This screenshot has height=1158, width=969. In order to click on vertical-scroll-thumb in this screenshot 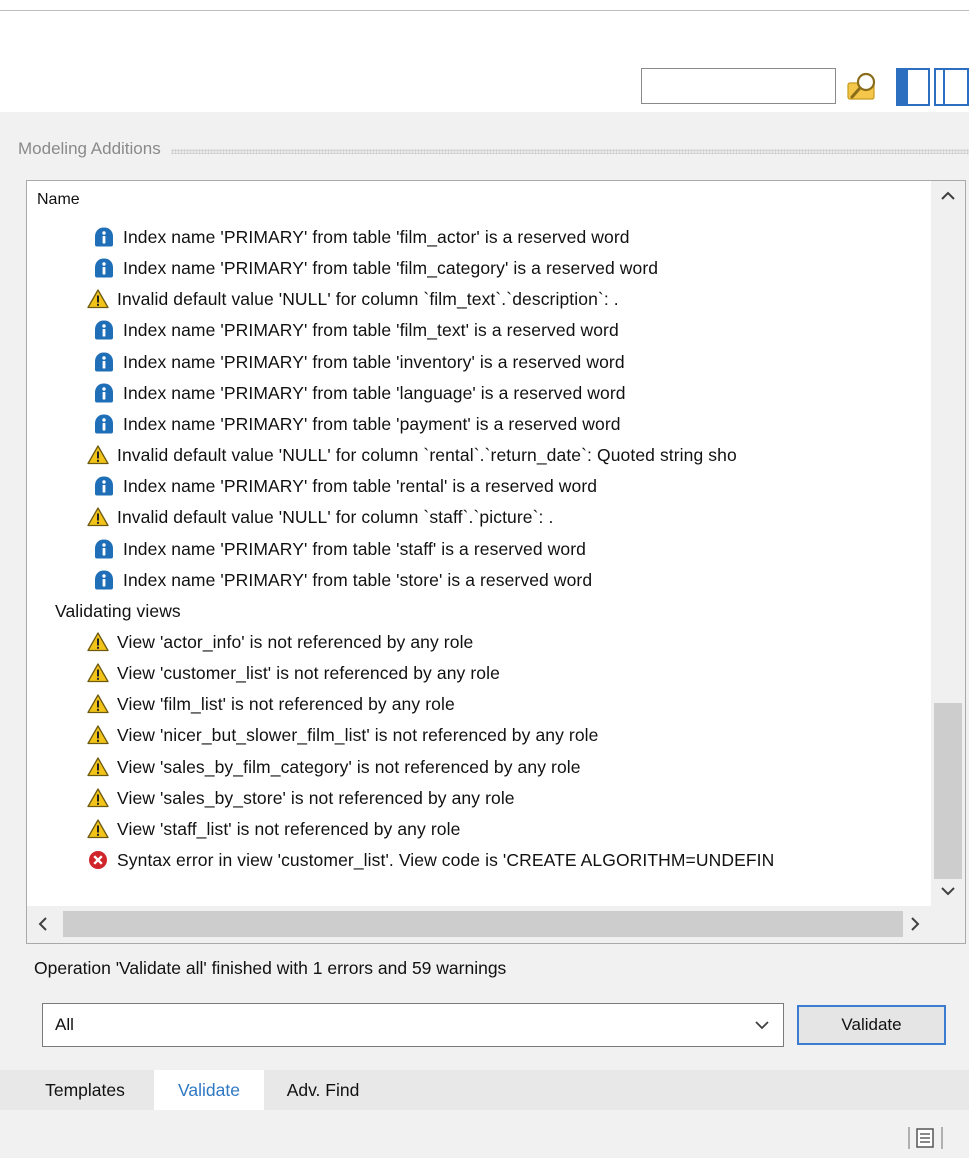, I will do `click(948, 791)`.